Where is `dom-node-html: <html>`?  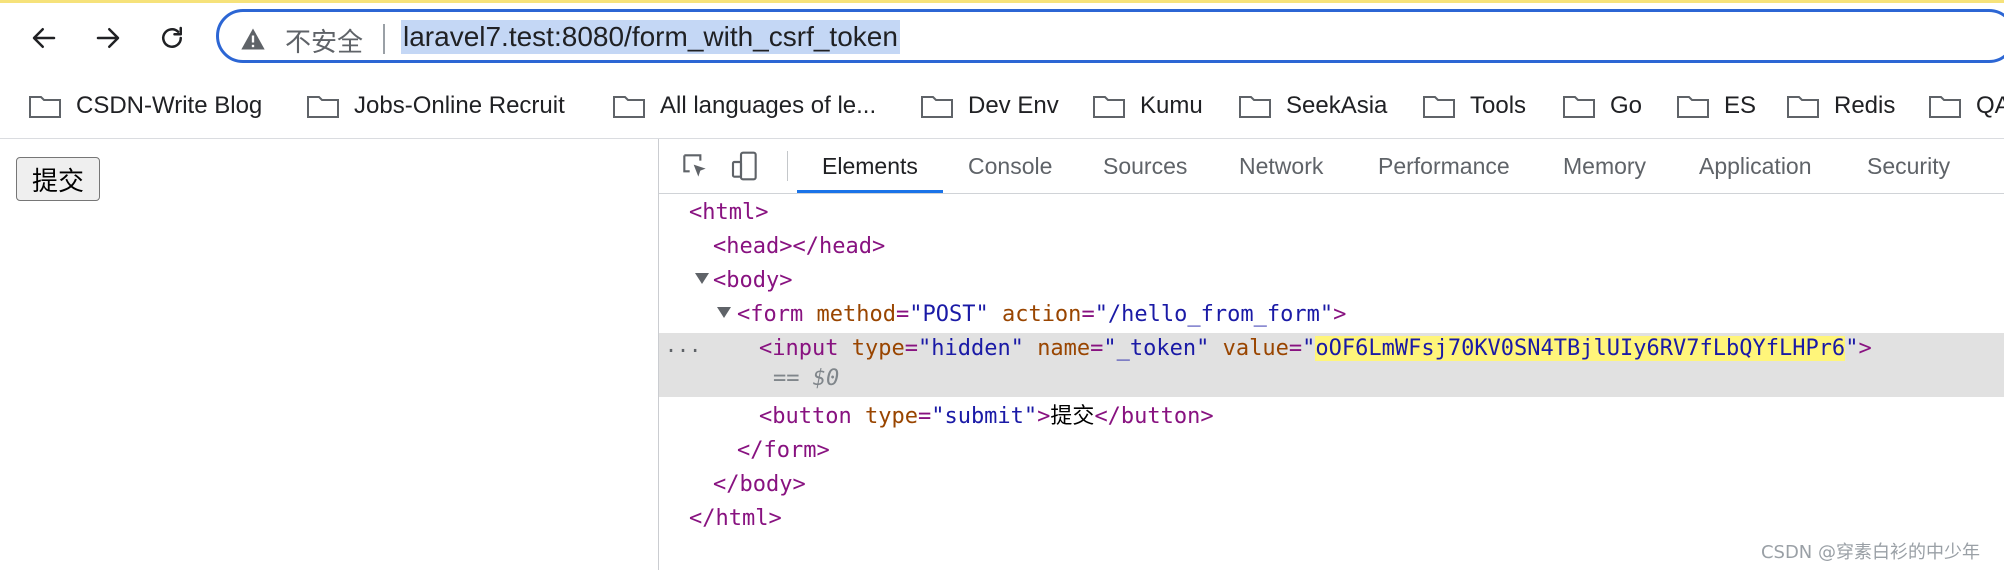
dom-node-html: <html> is located at coordinates (1331, 213).